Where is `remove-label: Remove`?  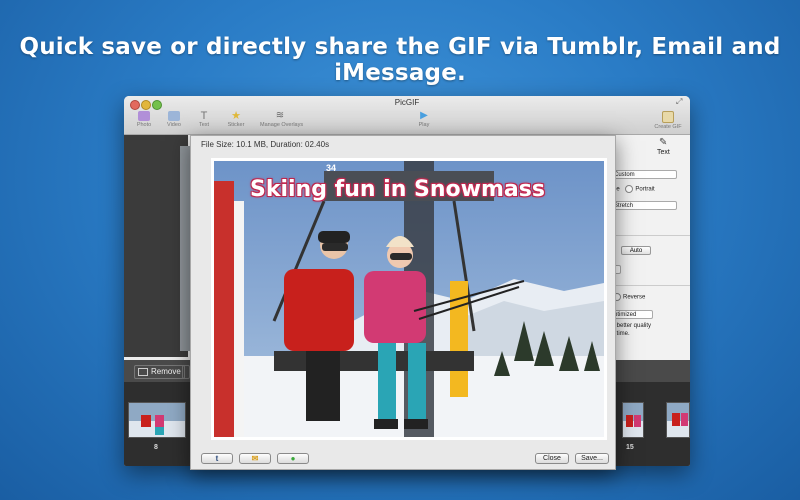
remove-label: Remove is located at coordinates (166, 371).